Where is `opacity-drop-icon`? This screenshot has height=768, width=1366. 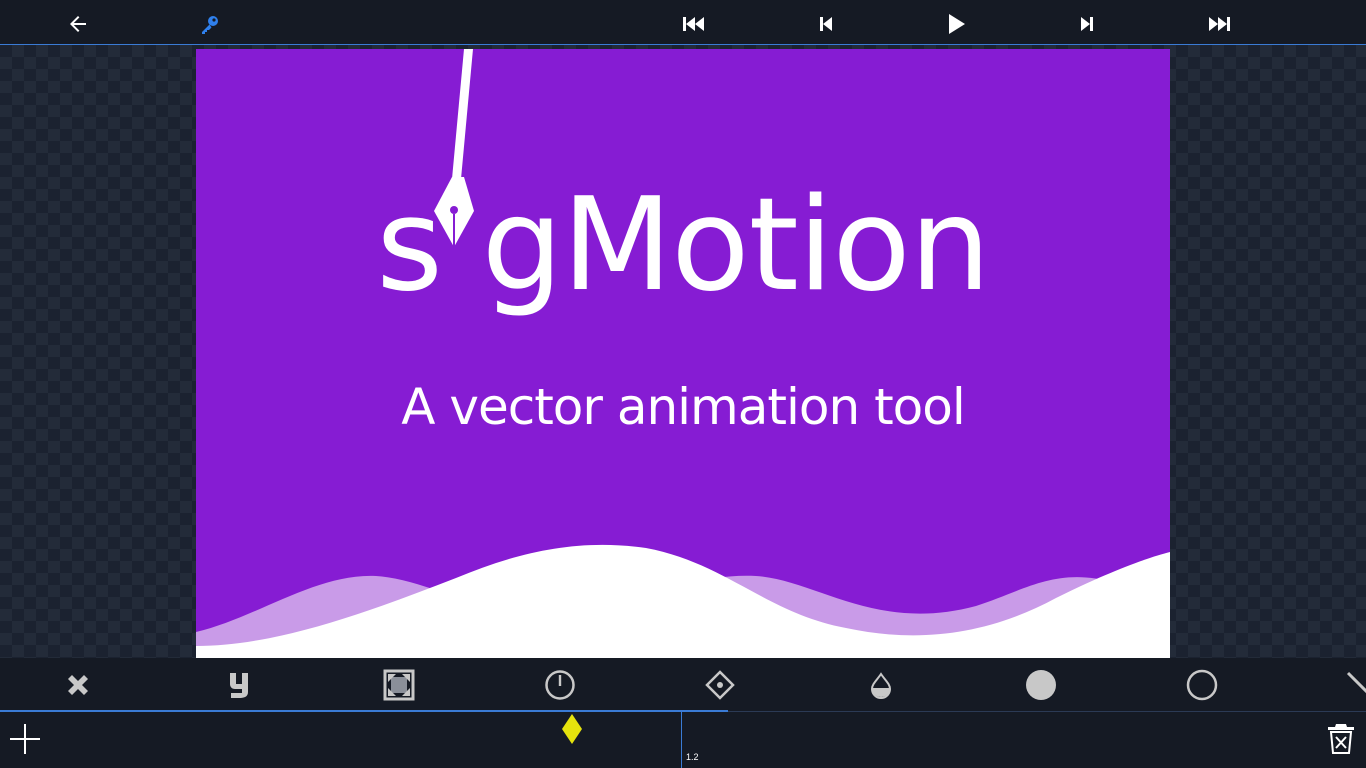 opacity-drop-icon is located at coordinates (881, 685).